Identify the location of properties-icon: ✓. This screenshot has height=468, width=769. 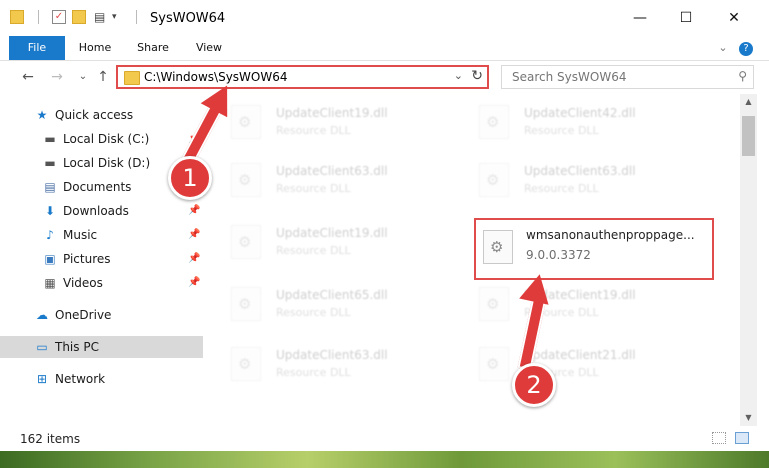
(59, 17).